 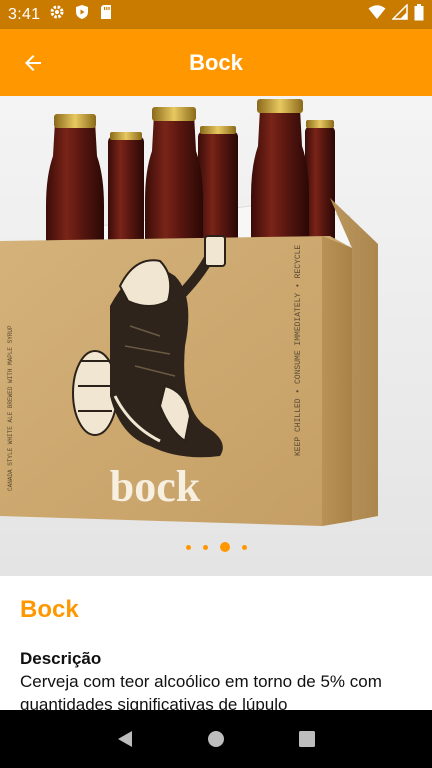 I want to click on gear-icon, so click(x=57, y=14).